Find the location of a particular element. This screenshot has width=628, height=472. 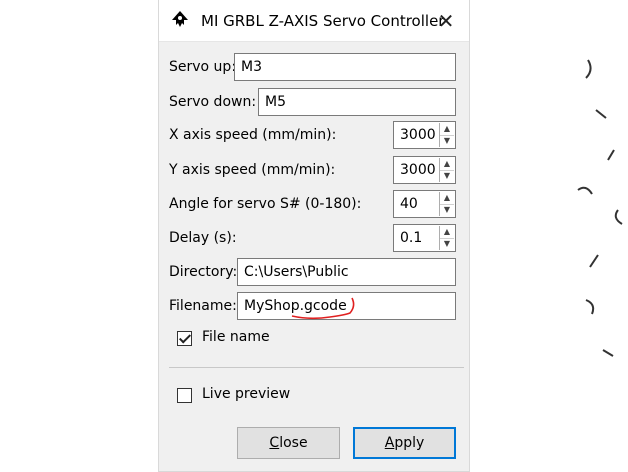

y-speed-spin-arrows: ▲ ▼ is located at coordinates (446, 170).